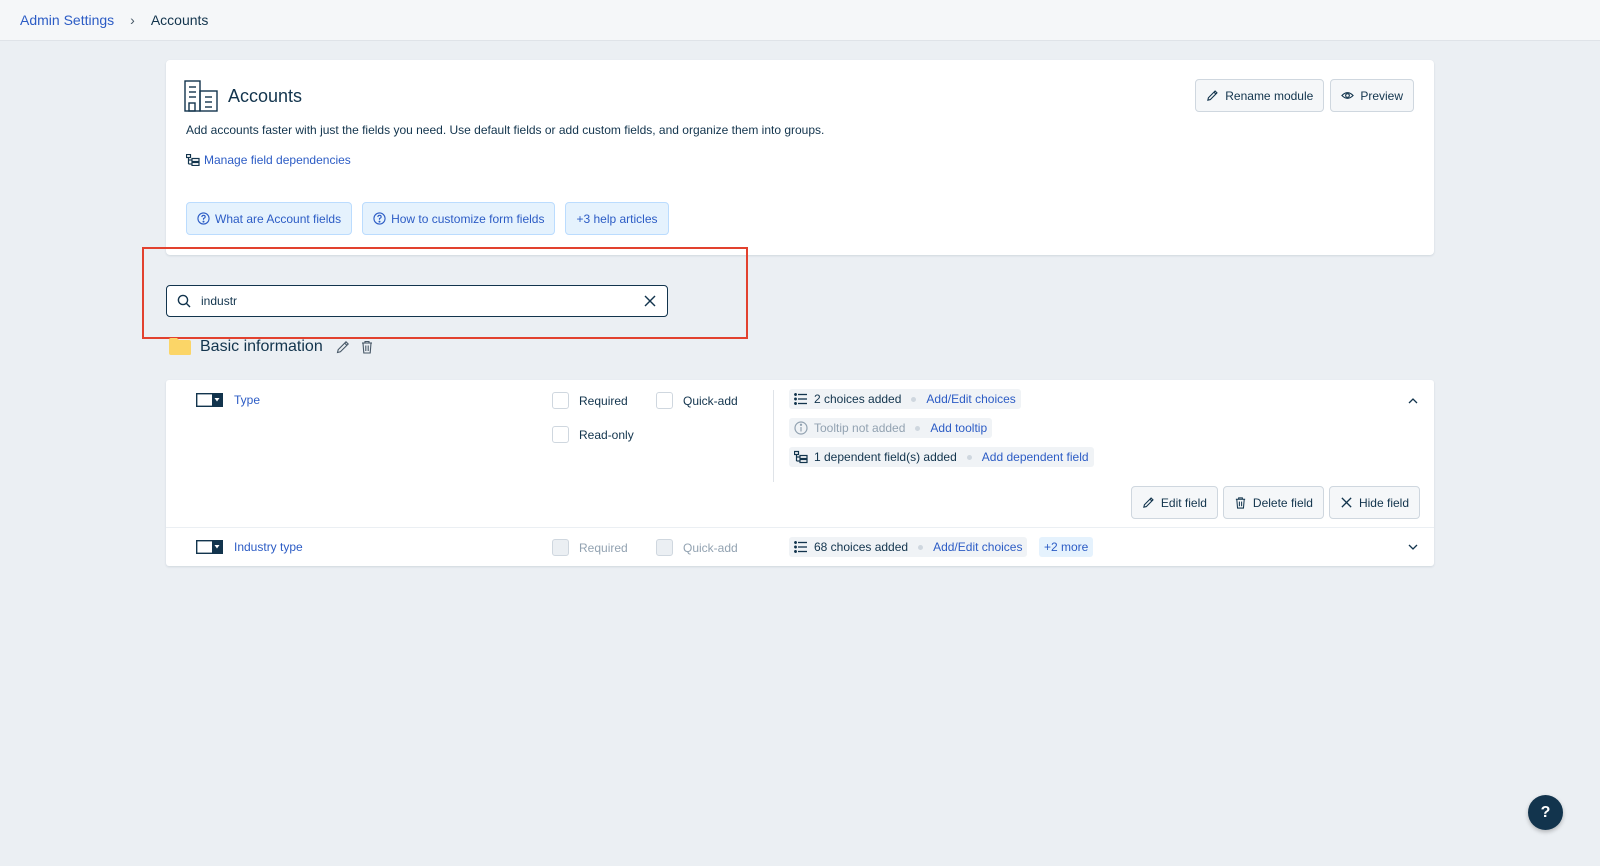 The image size is (1600, 866). Describe the element at coordinates (268, 547) in the screenshot. I see `field-name-industry-type: Industry type` at that location.